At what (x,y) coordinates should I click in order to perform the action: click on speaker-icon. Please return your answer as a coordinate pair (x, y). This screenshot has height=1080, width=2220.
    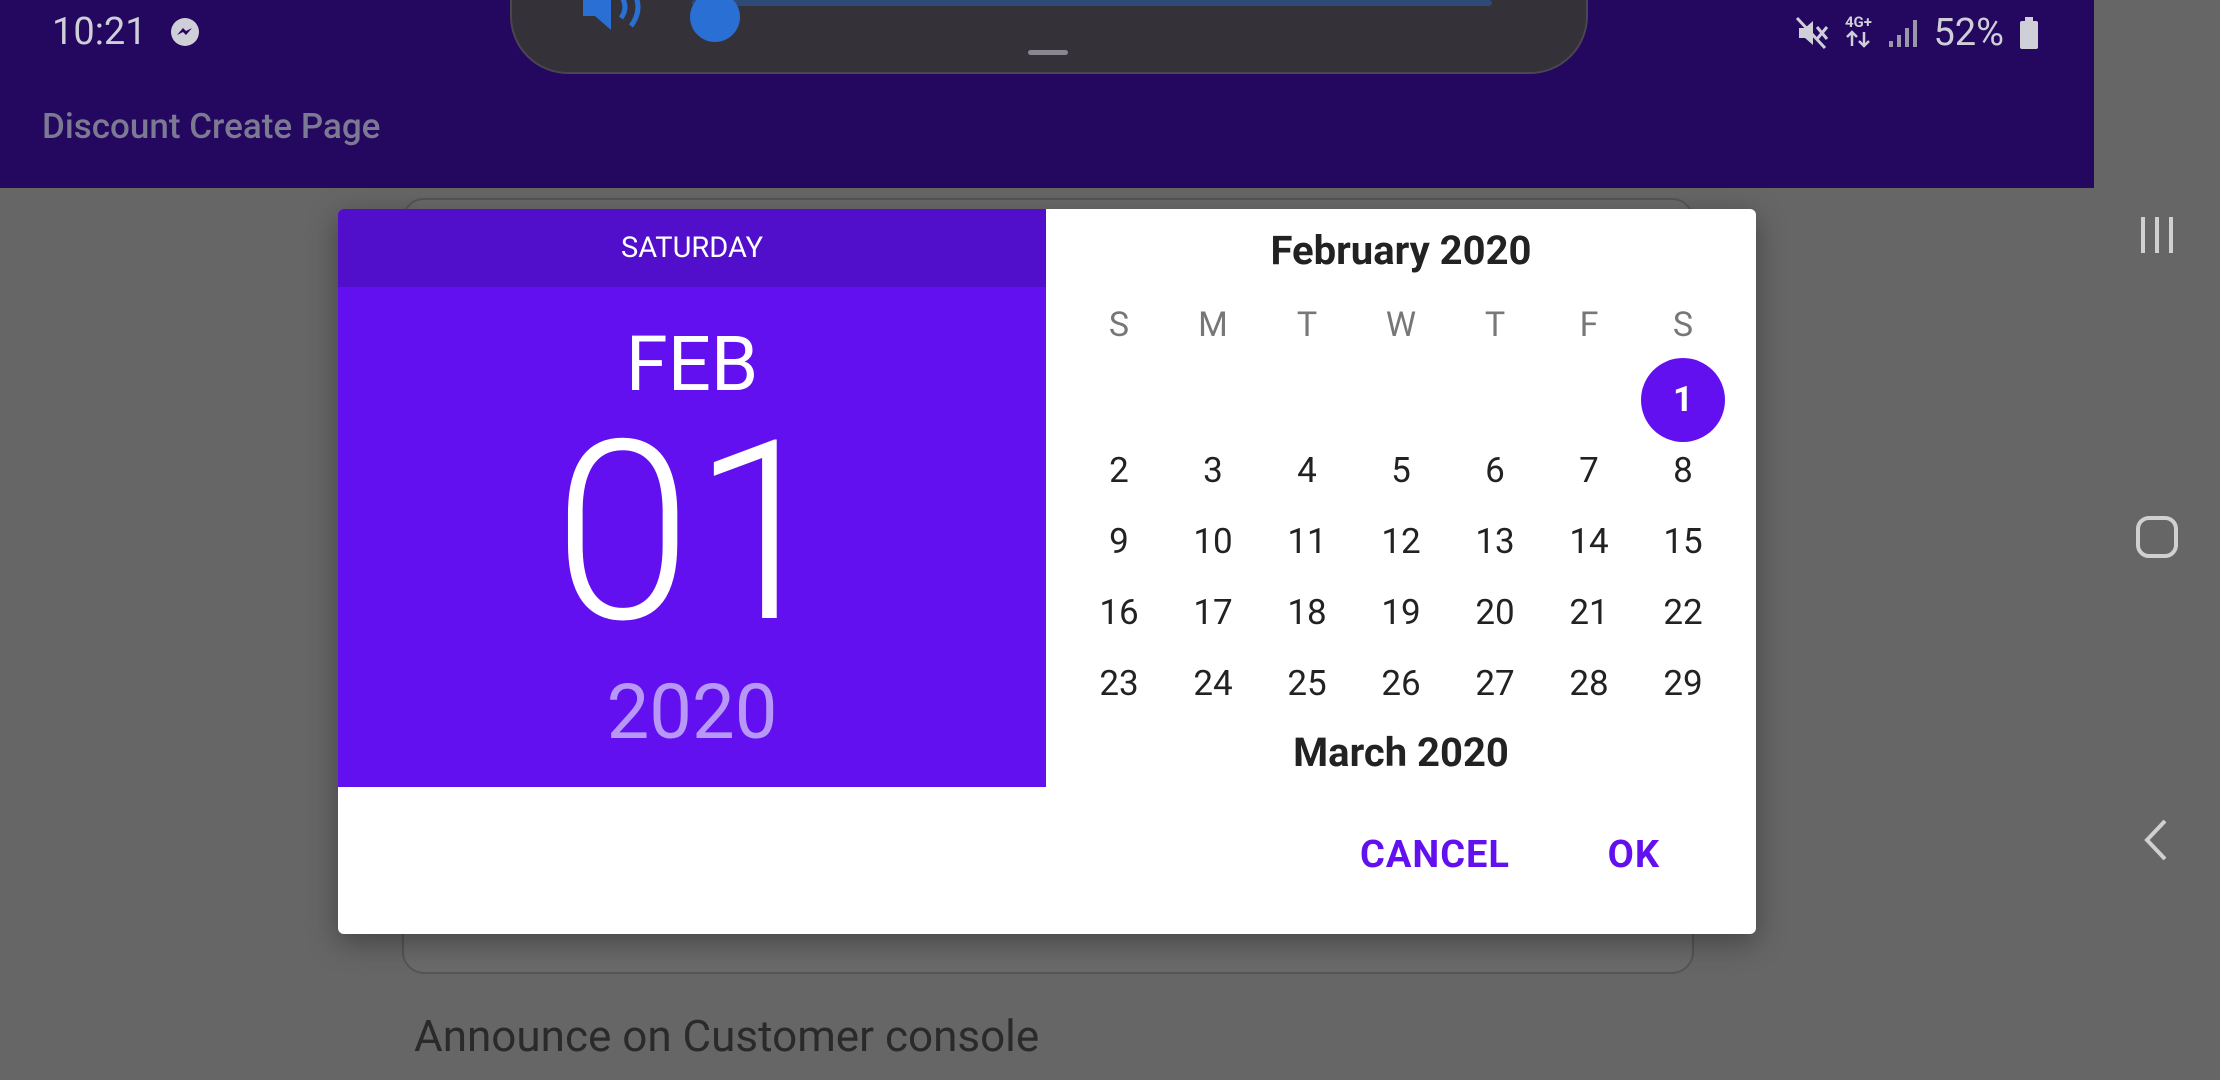
    Looking at the image, I should click on (617, 16).